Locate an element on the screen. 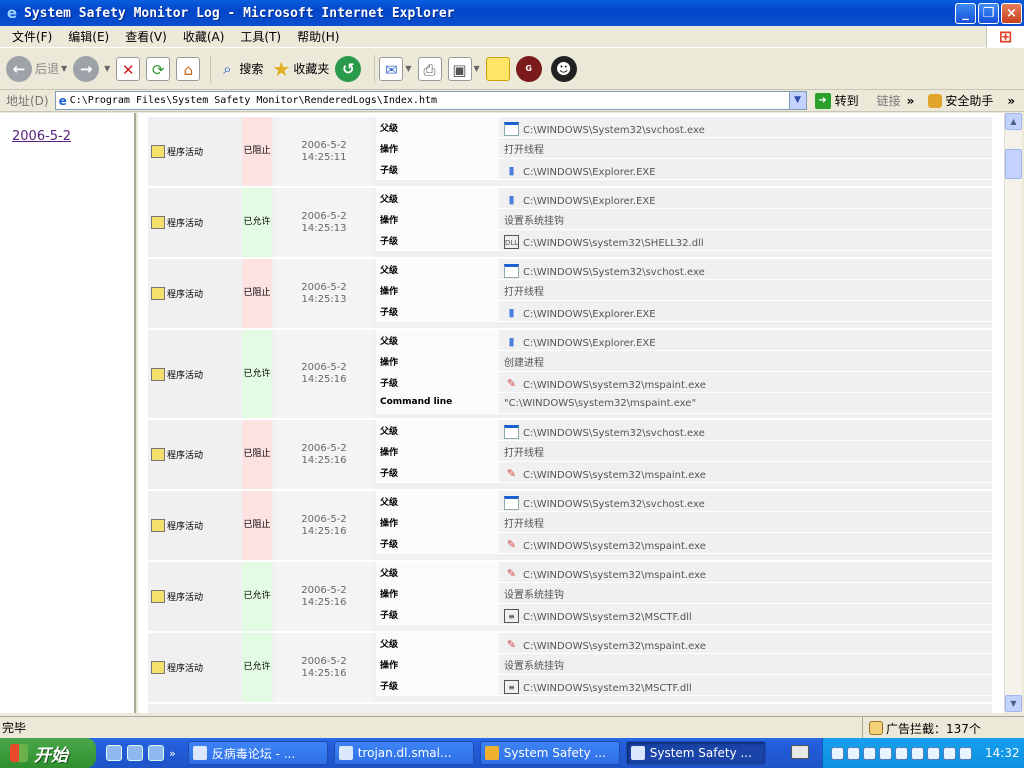 The image size is (1024, 768). detail-value: ✎ C:\WINDOWS\system32\mspaint.exe is located at coordinates (746, 382).